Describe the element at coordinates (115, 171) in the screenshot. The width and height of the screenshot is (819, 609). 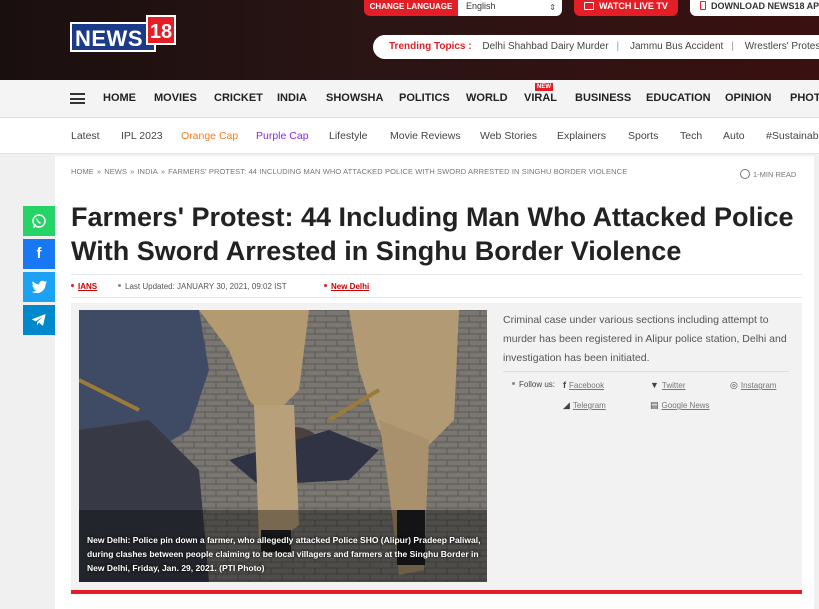
I see `breadcrumb-news: NEWS` at that location.